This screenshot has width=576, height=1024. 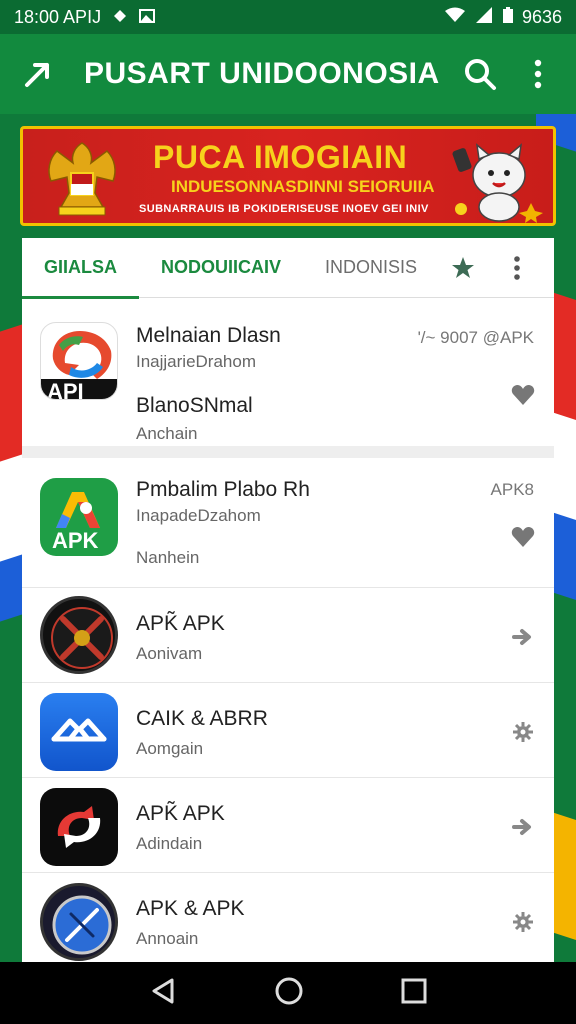 I want to click on app-publisher: InapadeDzahom, so click(x=198, y=515).